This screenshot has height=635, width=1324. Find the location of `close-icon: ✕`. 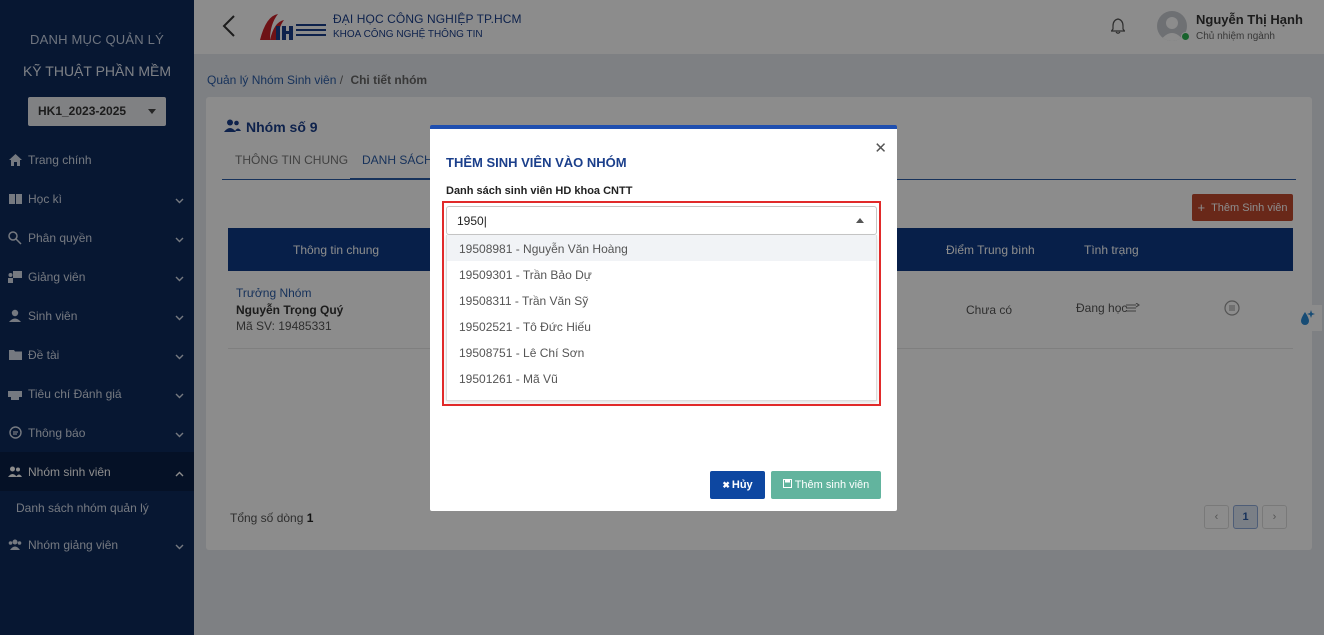

close-icon: ✕ is located at coordinates (880, 148).